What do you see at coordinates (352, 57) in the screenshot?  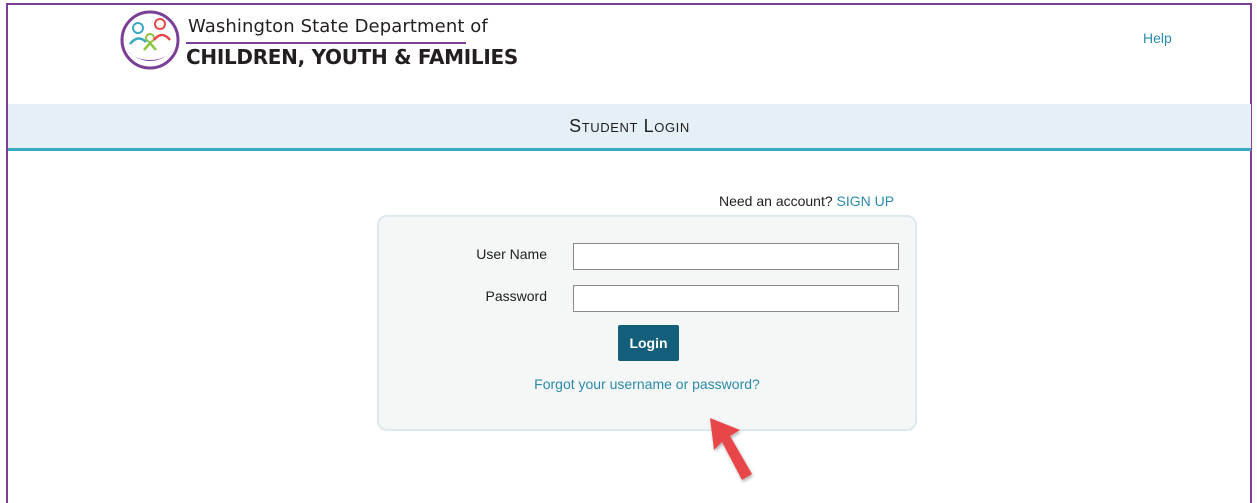 I see `logo-department-name: CHILDREN, YOUTH & FAMILIES` at bounding box center [352, 57].